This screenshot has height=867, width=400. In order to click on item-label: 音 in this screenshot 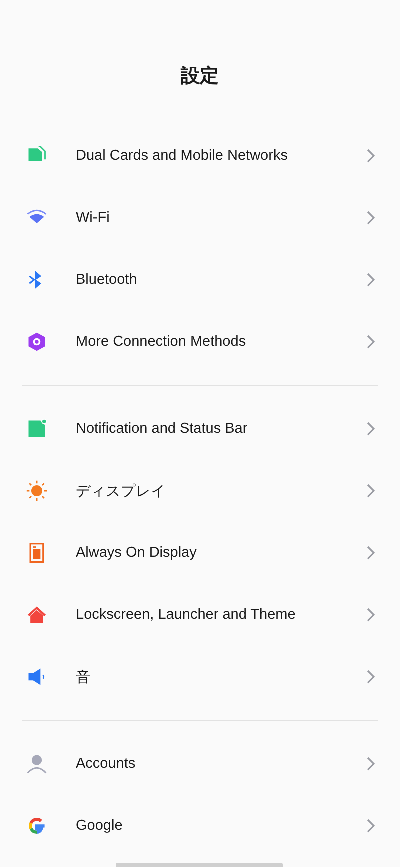, I will do `click(84, 677)`.